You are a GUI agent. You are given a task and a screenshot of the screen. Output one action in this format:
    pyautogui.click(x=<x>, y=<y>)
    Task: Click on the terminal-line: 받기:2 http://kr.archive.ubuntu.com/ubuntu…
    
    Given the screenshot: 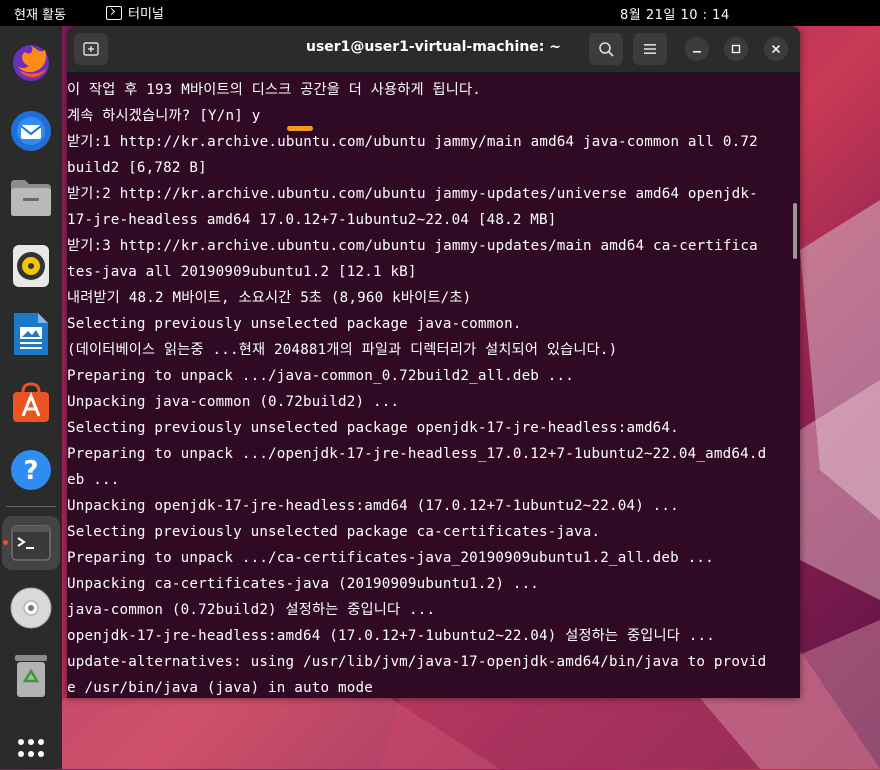 What is the action you would take?
    pyautogui.click(x=412, y=194)
    